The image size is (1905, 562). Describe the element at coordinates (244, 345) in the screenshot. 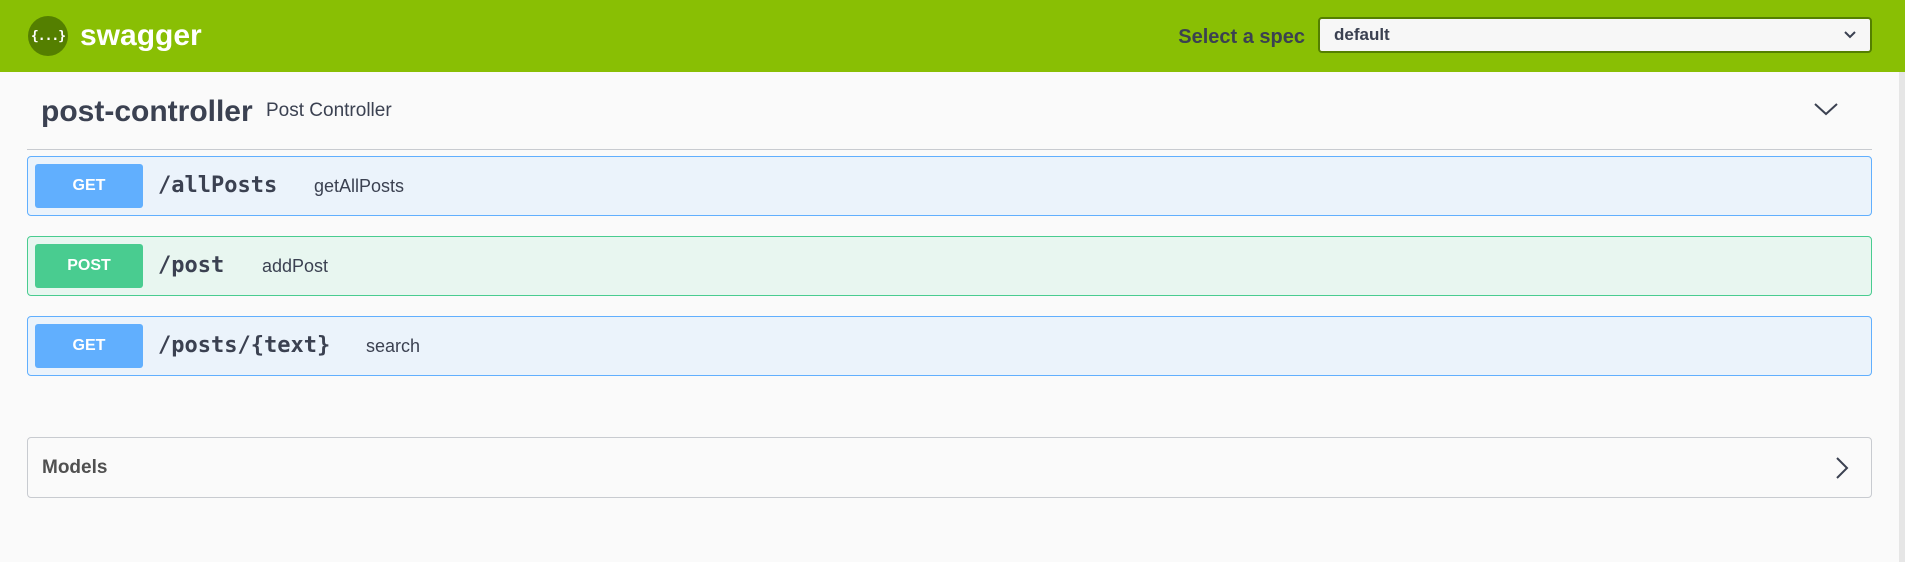

I see `operation-path: /posts/{text}` at that location.